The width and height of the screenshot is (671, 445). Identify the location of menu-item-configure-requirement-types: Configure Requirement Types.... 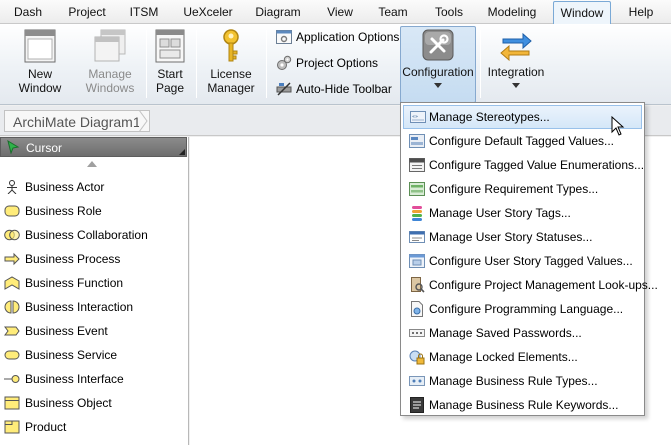
(522, 189).